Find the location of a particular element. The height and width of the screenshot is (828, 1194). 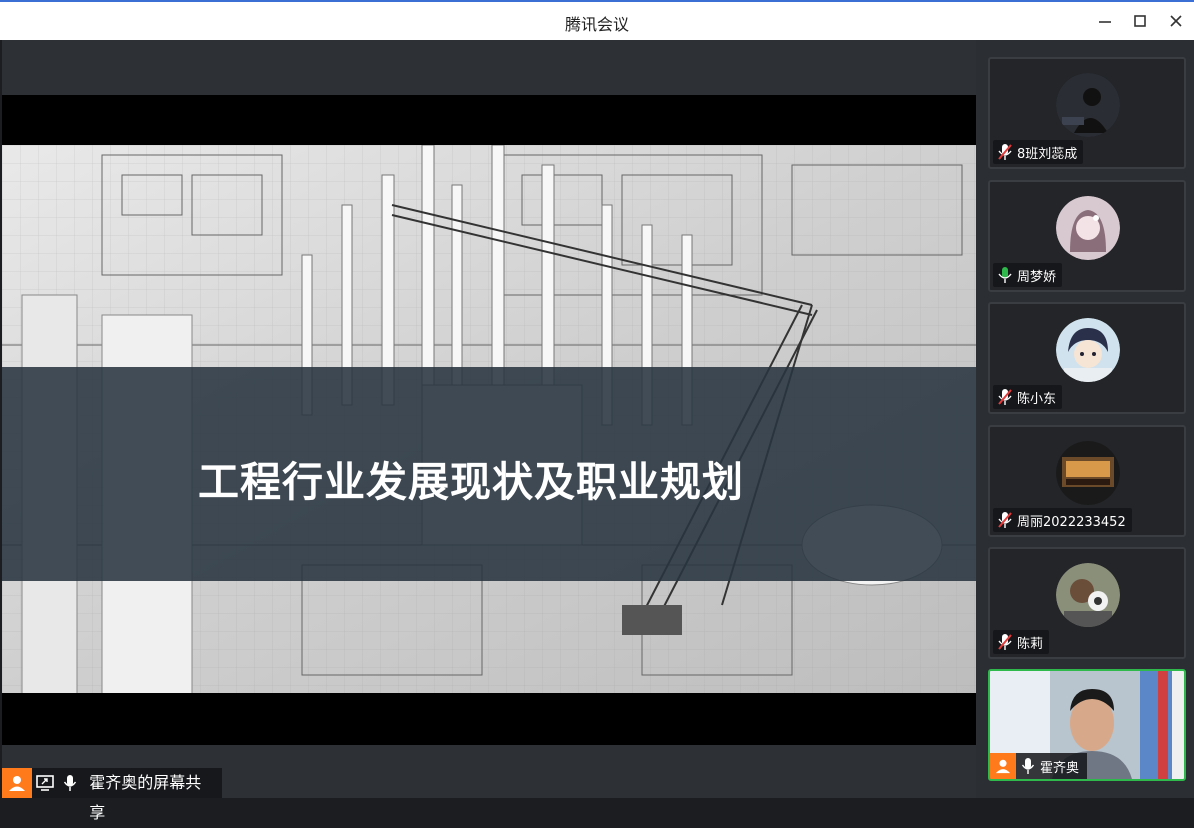

participant-tile: 周梦娇 is located at coordinates (1087, 236).